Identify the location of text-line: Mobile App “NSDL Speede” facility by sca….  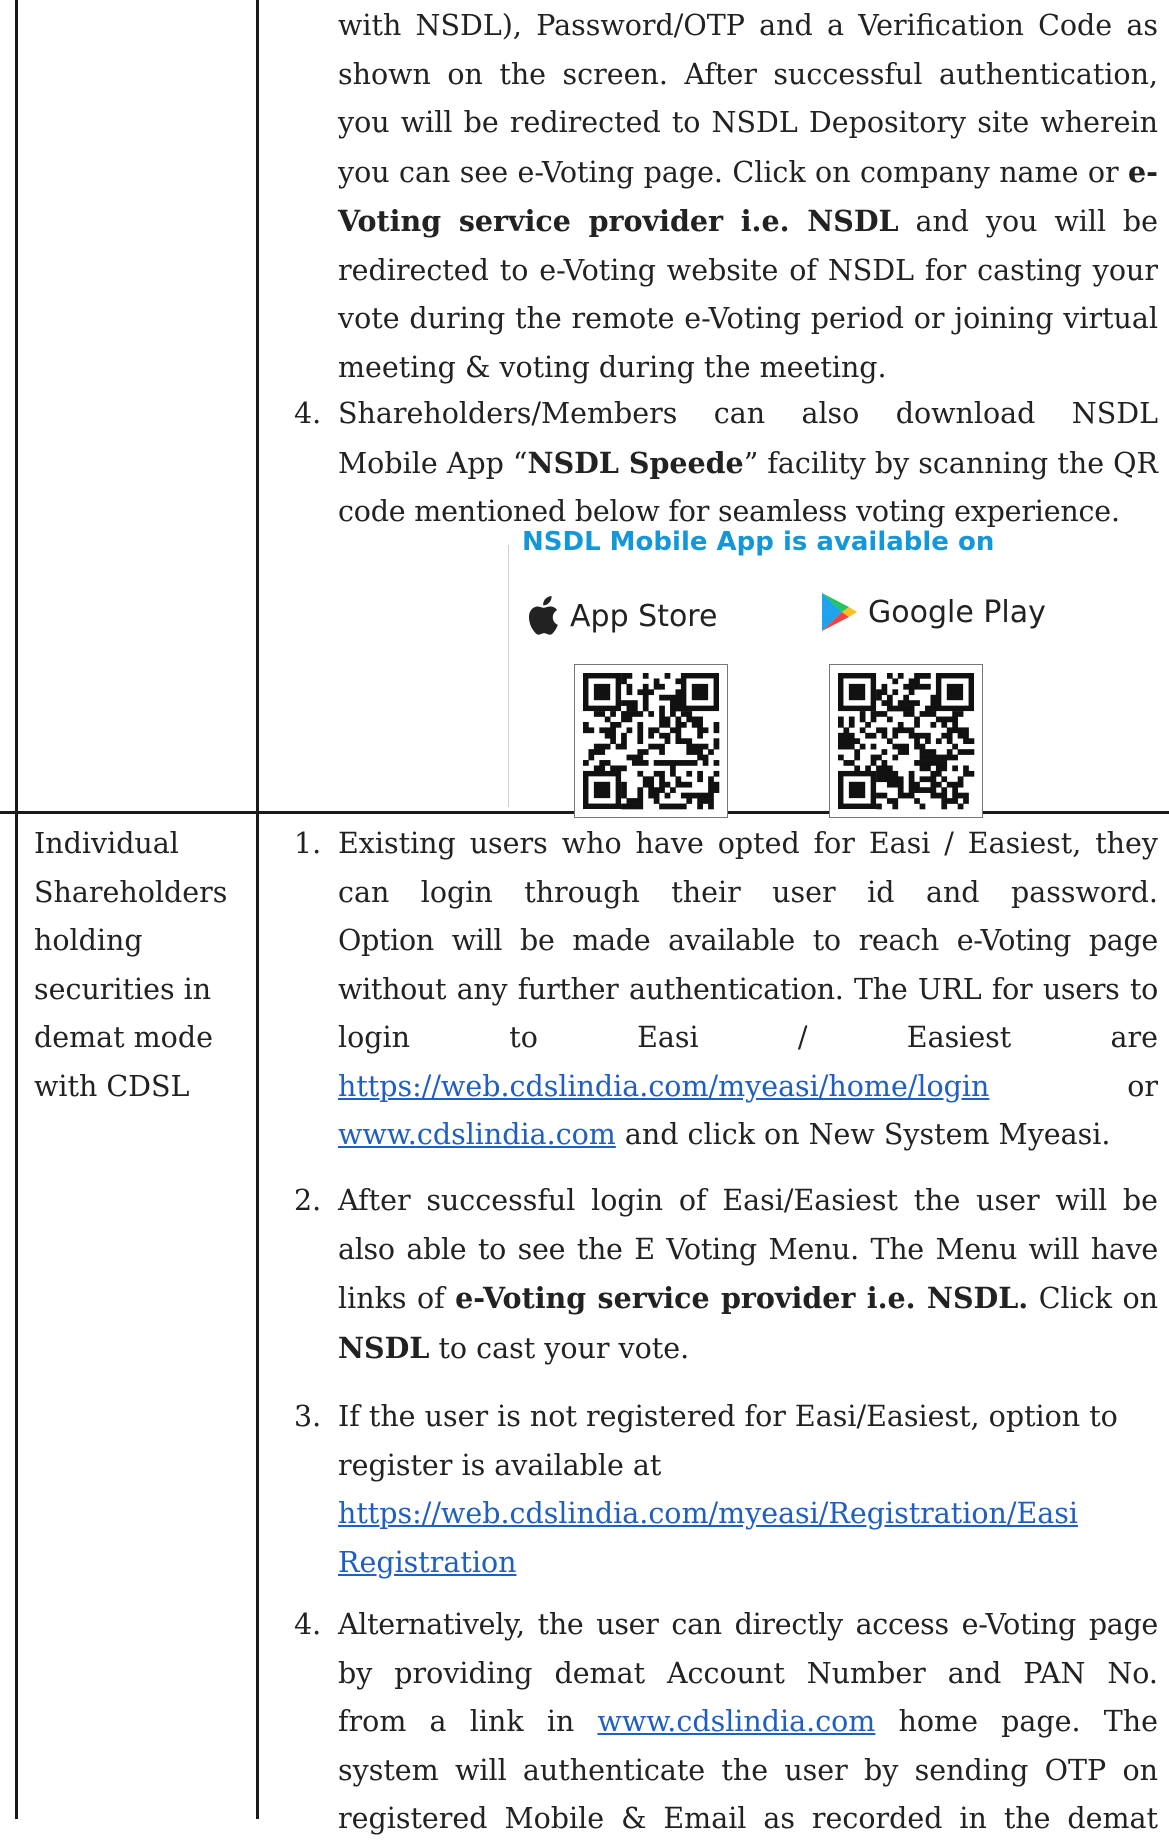
(748, 462).